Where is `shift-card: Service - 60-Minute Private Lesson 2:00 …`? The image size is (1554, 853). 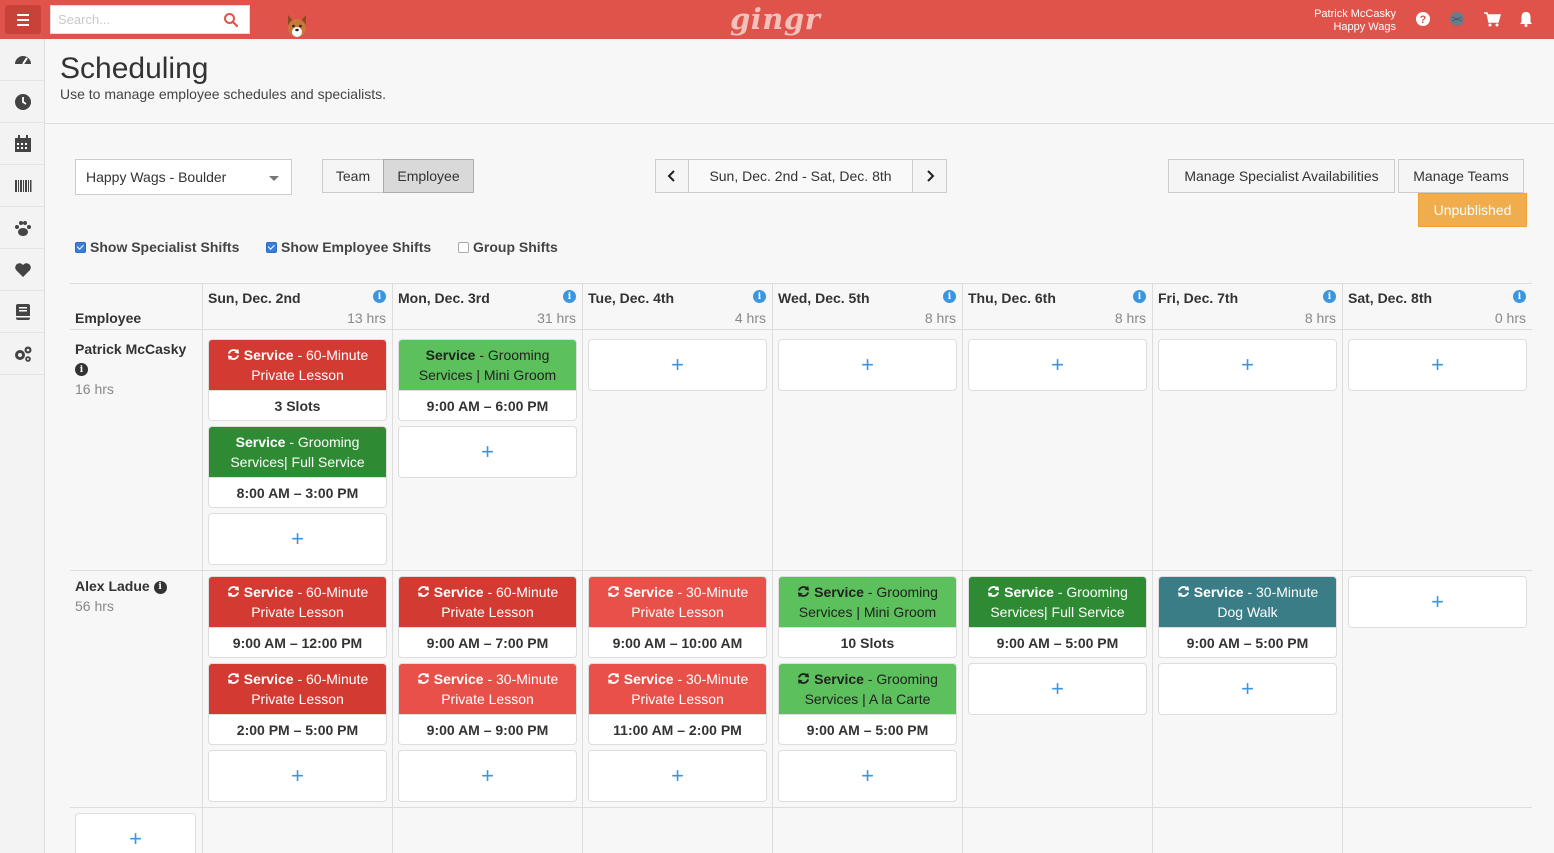 shift-card: Service - 60-Minute Private Lesson 2:00 … is located at coordinates (297, 704).